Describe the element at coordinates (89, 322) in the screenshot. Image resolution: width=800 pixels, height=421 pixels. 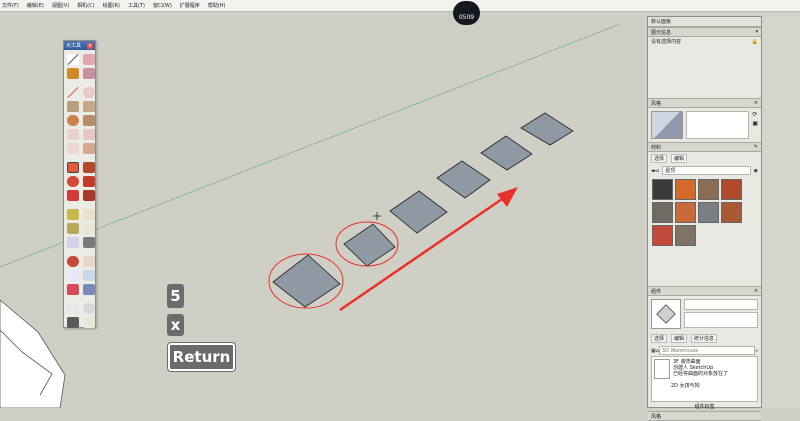
I see `section-plane-icon` at that location.